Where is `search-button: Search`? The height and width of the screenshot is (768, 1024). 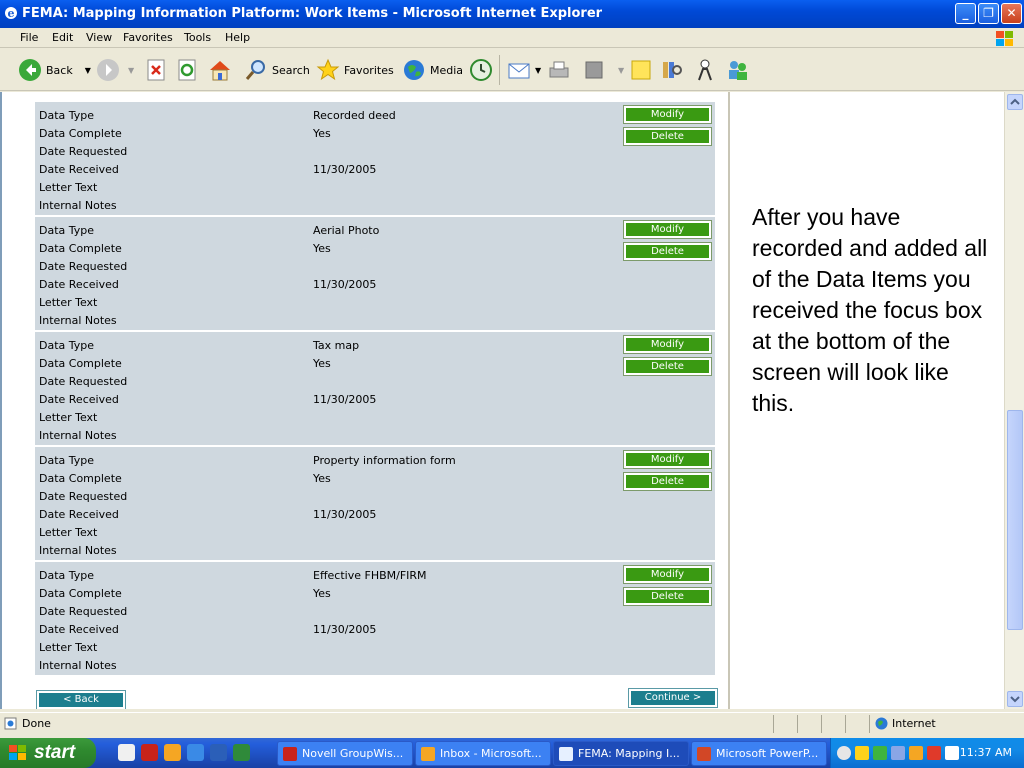
search-button: Search is located at coordinates (277, 70).